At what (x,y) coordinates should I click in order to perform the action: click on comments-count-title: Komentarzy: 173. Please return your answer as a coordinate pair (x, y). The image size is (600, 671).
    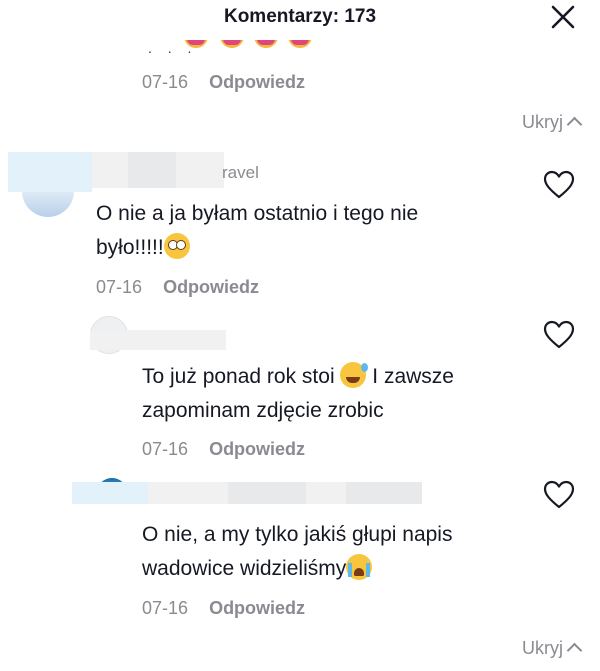
    Looking at the image, I should click on (300, 16).